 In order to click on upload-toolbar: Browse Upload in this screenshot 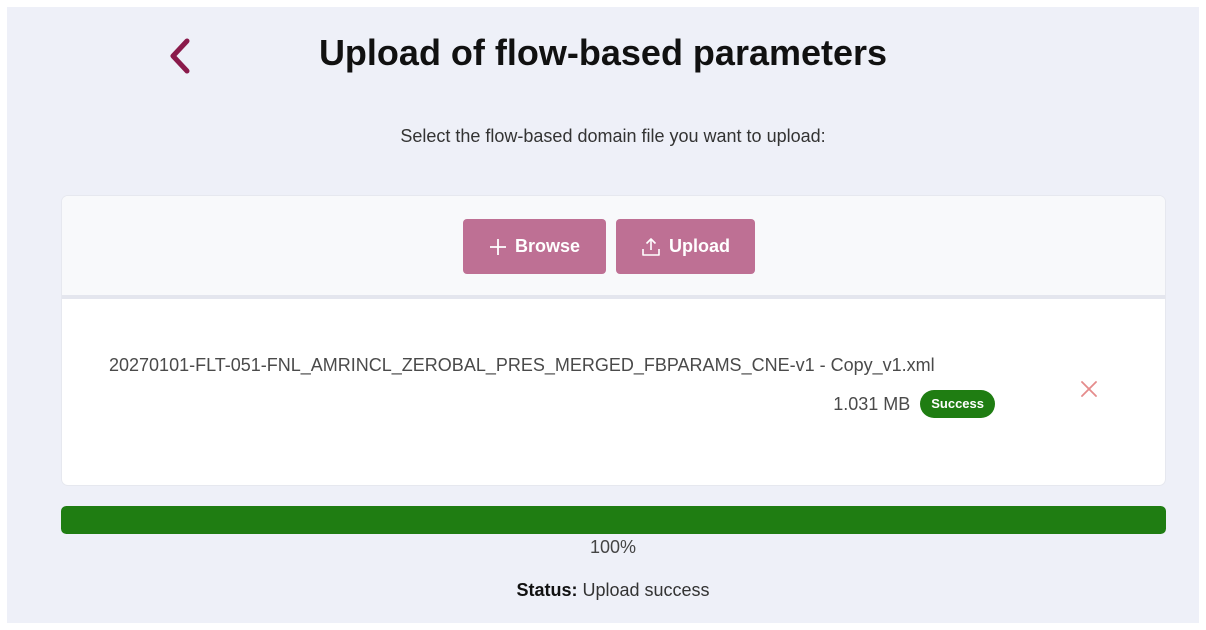, I will do `click(613, 247)`.